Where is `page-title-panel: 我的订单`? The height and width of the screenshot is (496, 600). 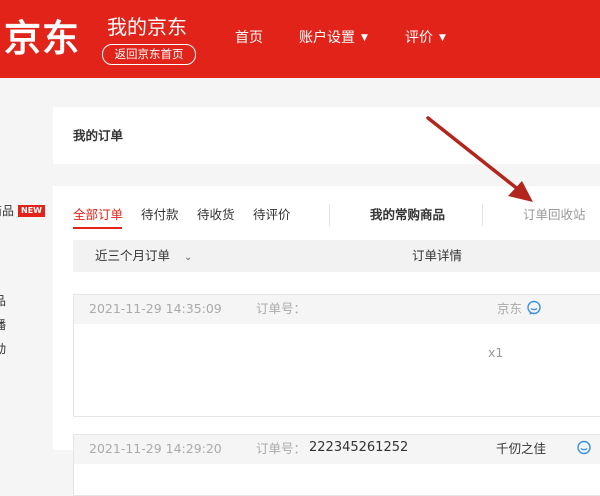 page-title-panel: 我的订单 is located at coordinates (326, 135).